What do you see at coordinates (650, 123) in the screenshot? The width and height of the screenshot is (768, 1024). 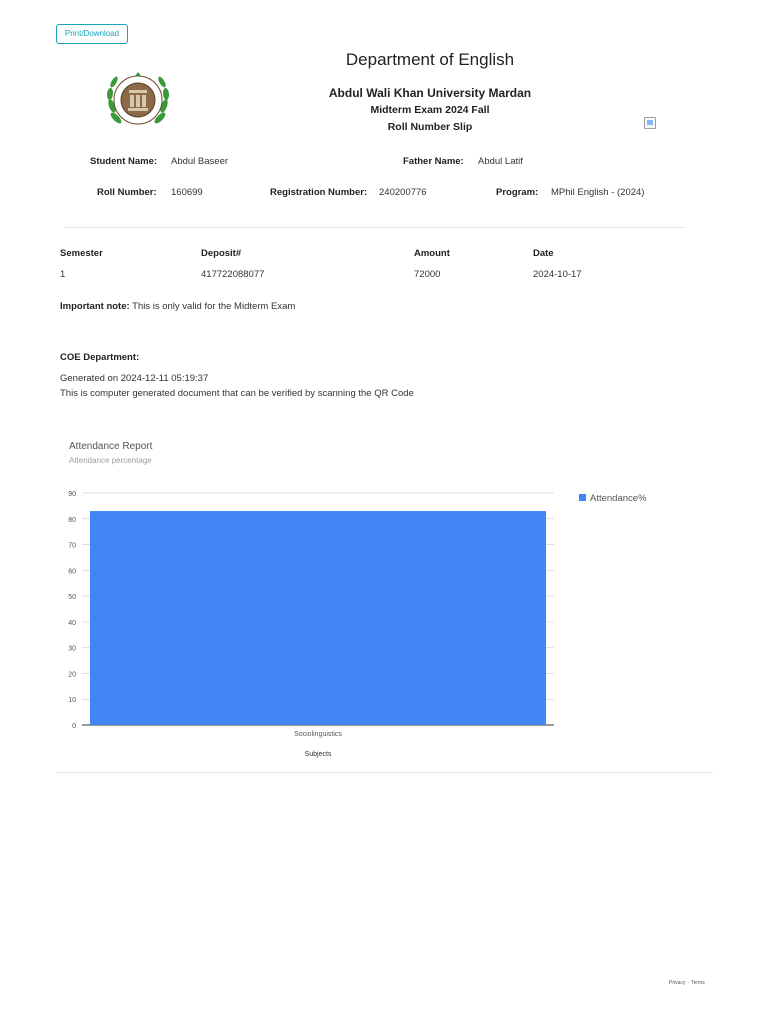 I see `broken-image-icon` at bounding box center [650, 123].